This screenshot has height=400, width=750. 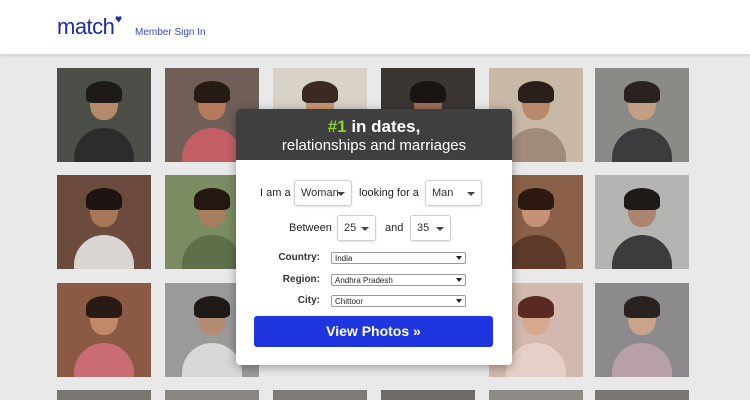 What do you see at coordinates (383, 126) in the screenshot?
I see `headline-text: in dates,` at bounding box center [383, 126].